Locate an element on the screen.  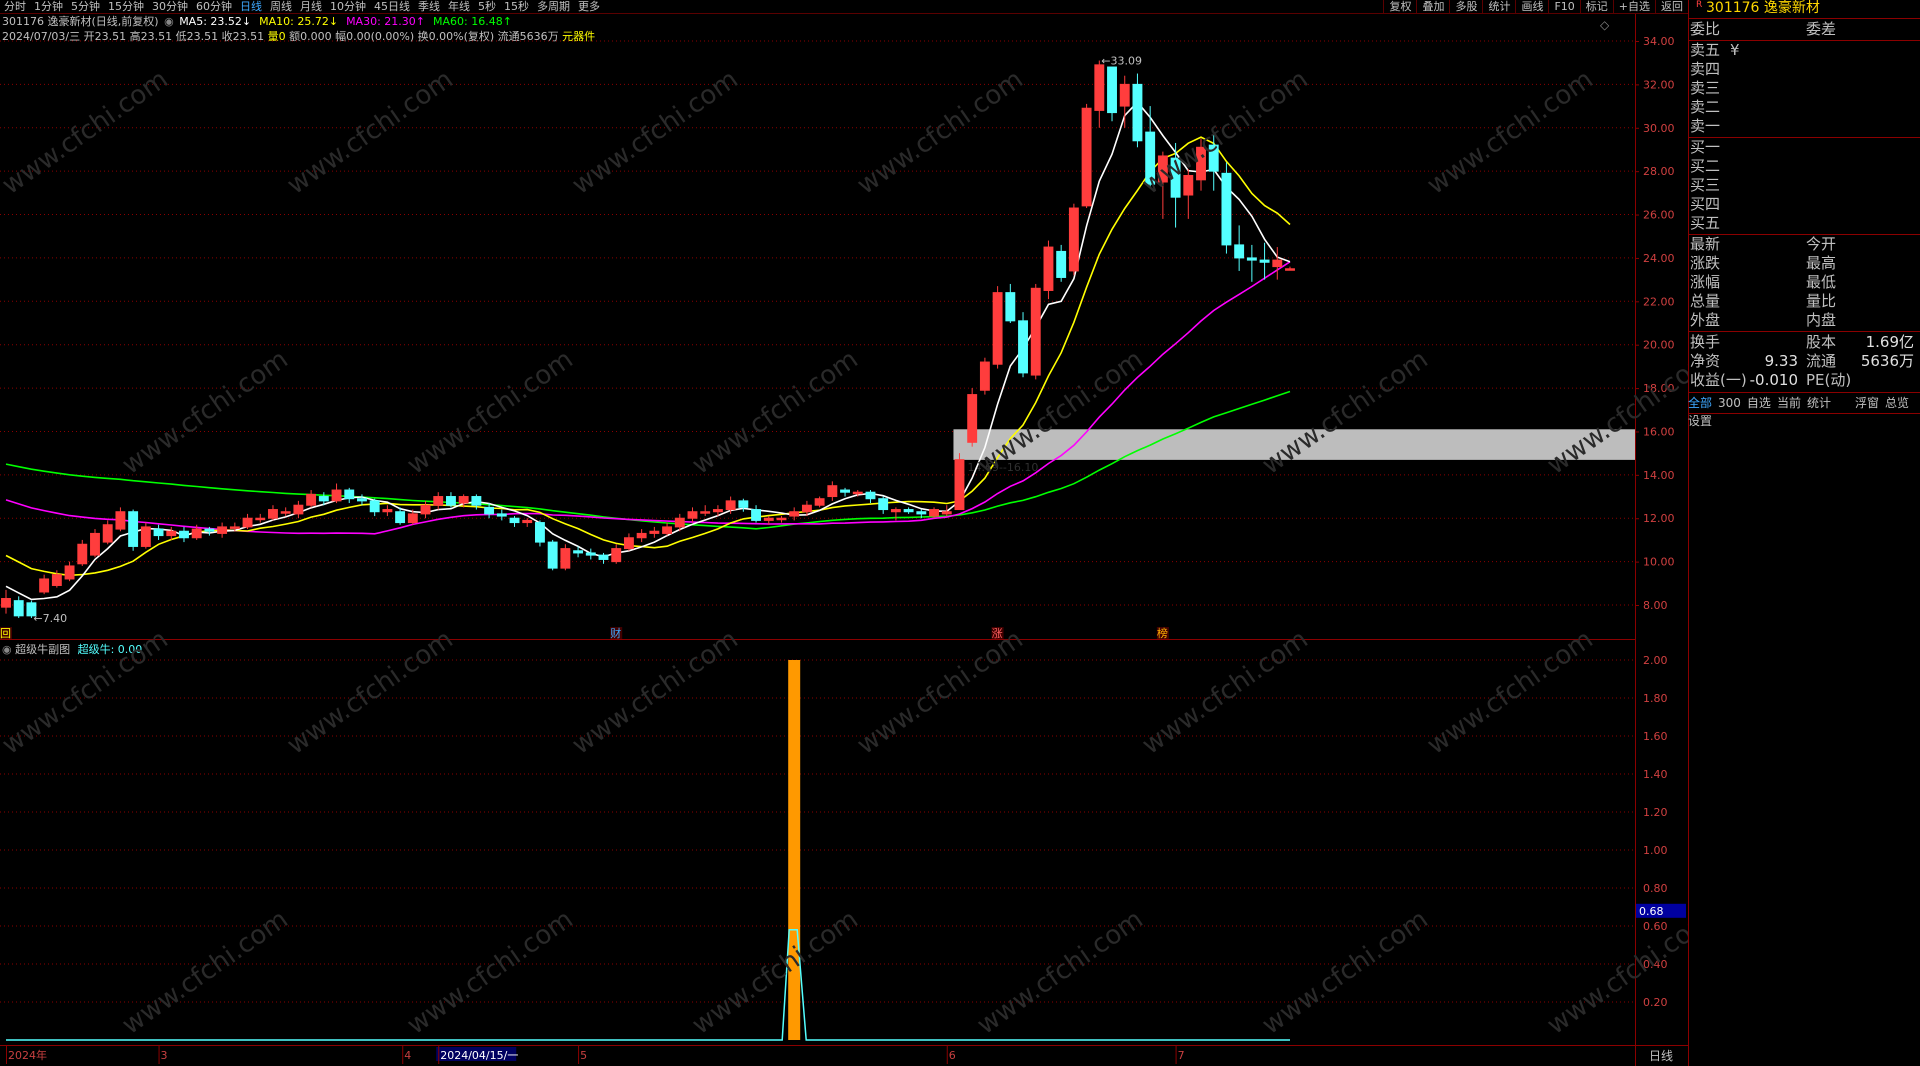
panel-tab-6: 总览 is located at coordinates (1897, 403).